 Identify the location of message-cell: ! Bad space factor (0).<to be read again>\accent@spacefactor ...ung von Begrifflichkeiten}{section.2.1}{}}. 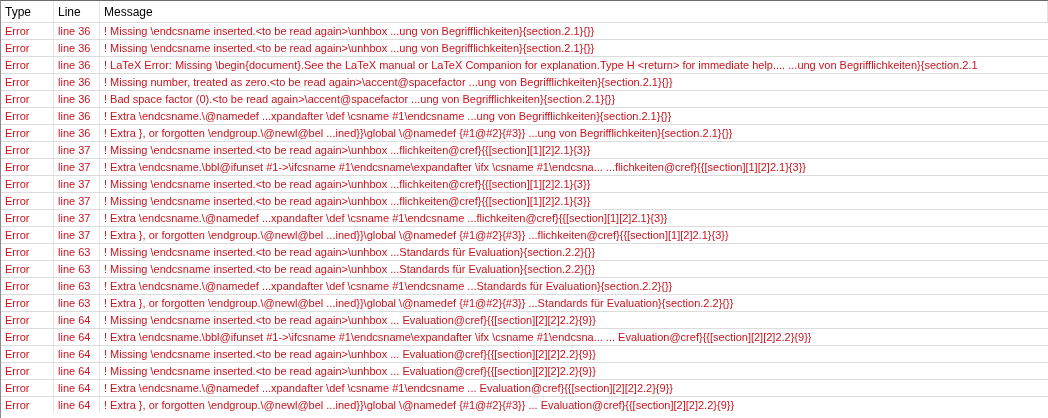
(574, 98).